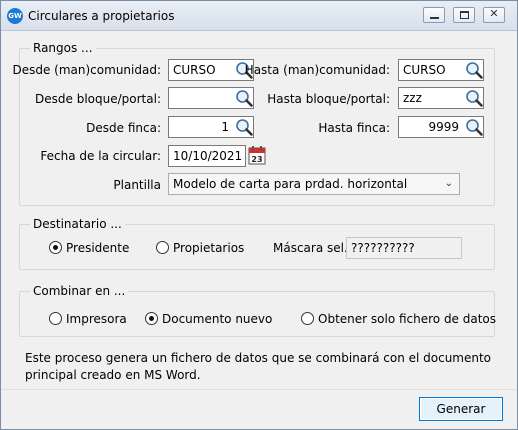 The width and height of the screenshot is (518, 430). I want to click on plantilla-label: Plantilla, so click(137, 185).